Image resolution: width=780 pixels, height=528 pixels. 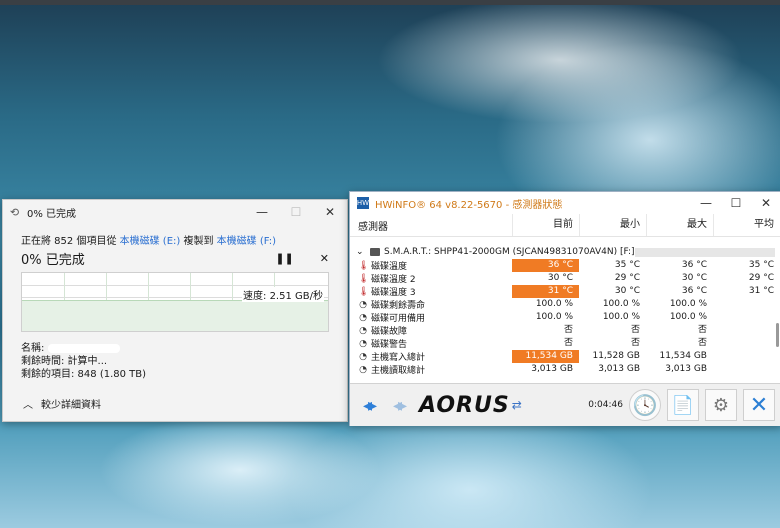 I want to click on sensor-row: 🌡 磁碟溫度 36 °C 35 °C 36 °C 35 °C, so click(x=565, y=265).